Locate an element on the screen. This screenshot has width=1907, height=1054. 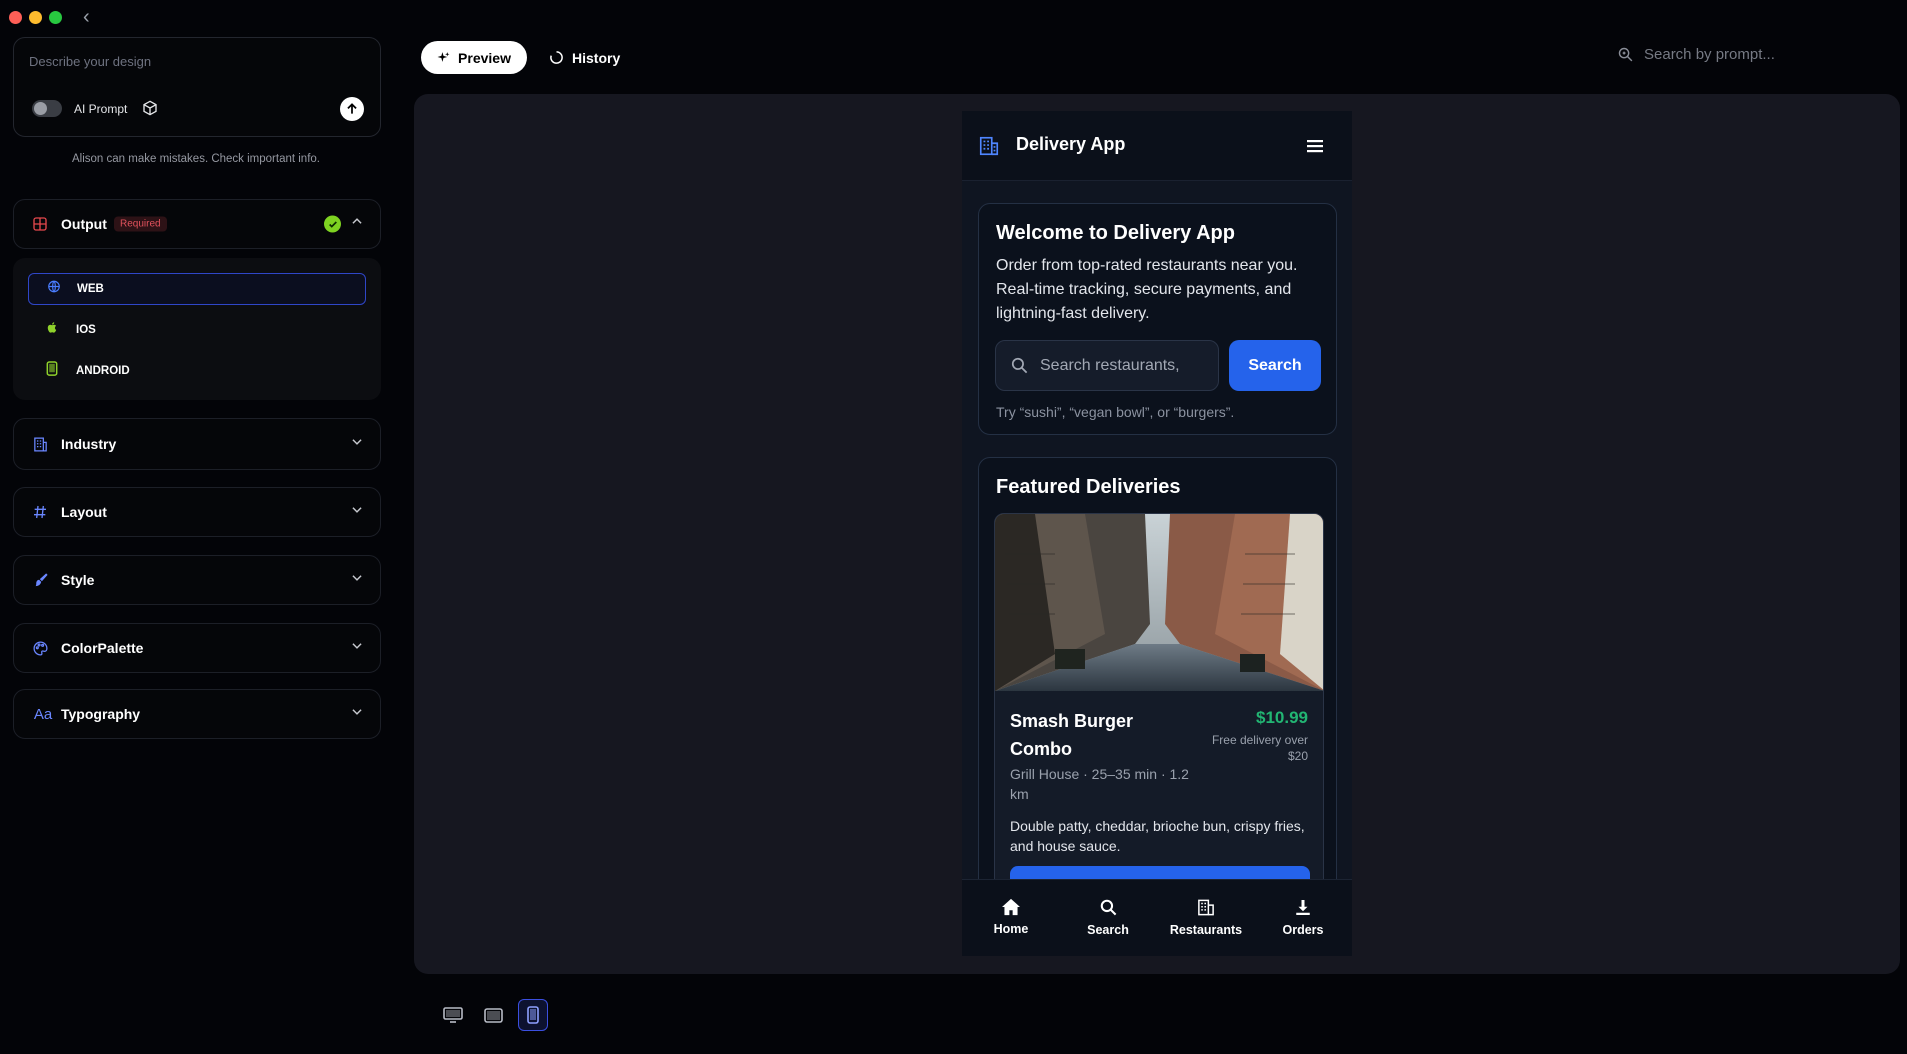
apple-icon is located at coordinates (52, 330).